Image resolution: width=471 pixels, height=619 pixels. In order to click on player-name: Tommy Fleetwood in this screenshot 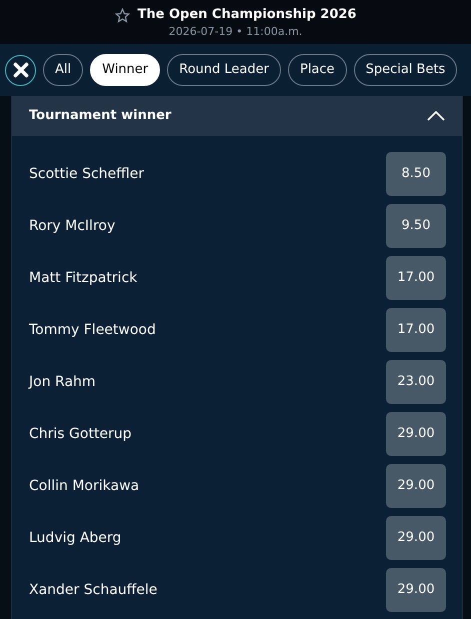, I will do `click(92, 330)`.